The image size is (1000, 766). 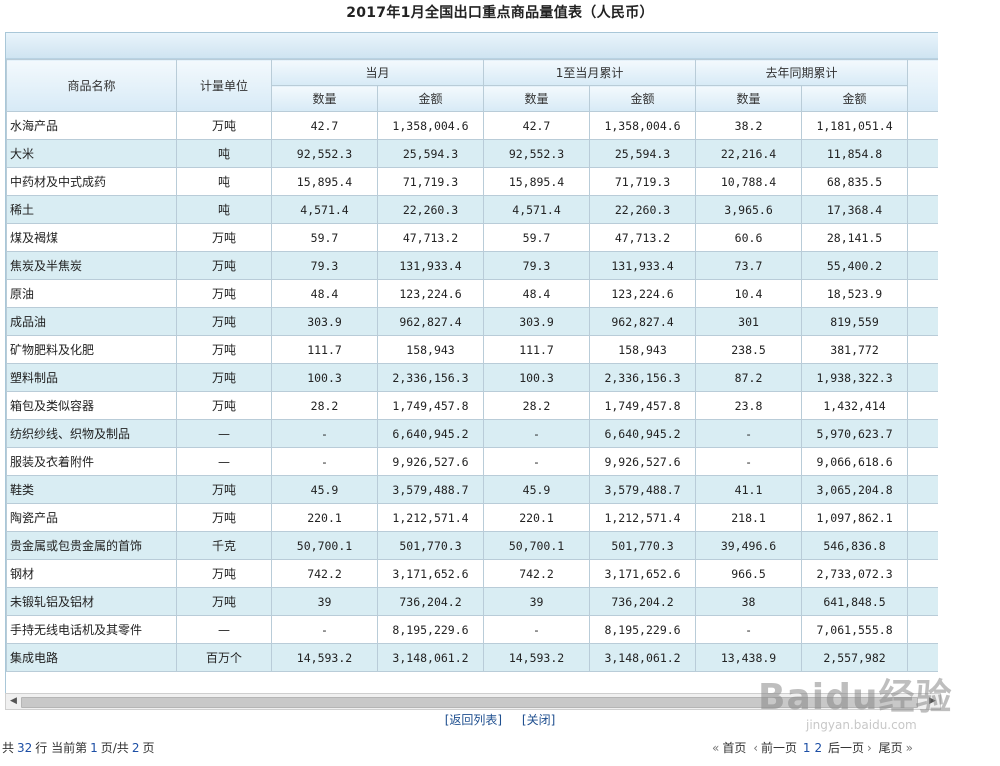 I want to click on cell-ly-qty: 10,788.4, so click(x=749, y=181).